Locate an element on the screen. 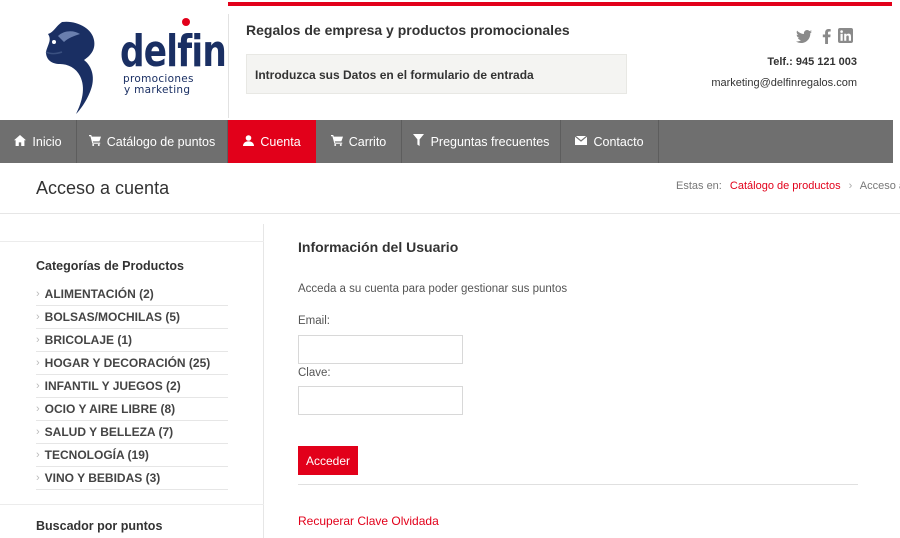 This screenshot has width=900, height=538. login-button: Acceder is located at coordinates (328, 460).